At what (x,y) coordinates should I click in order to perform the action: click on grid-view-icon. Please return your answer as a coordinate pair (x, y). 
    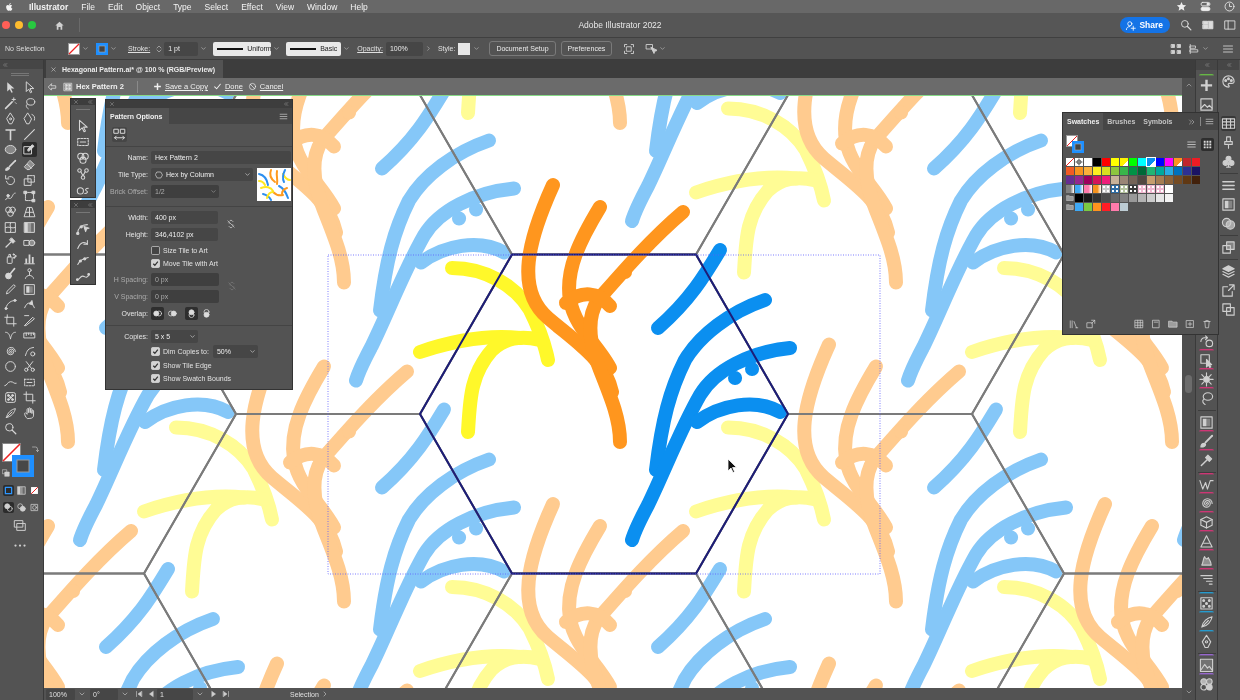
    Looking at the image, I should click on (1207, 144).